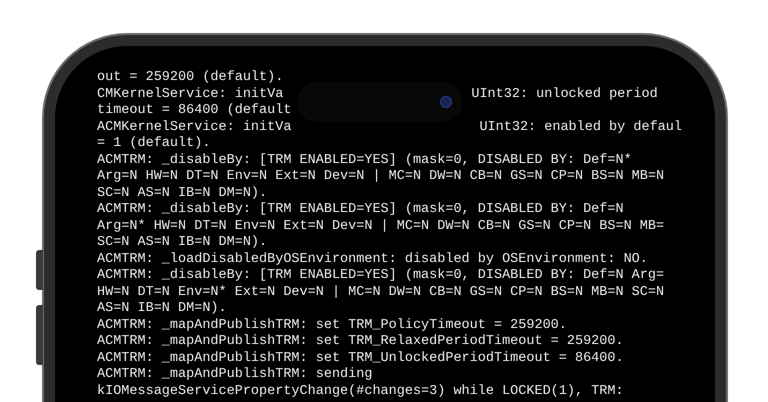  Describe the element at coordinates (190, 78) in the screenshot. I see `log-line: out = 259200 (default).` at that location.